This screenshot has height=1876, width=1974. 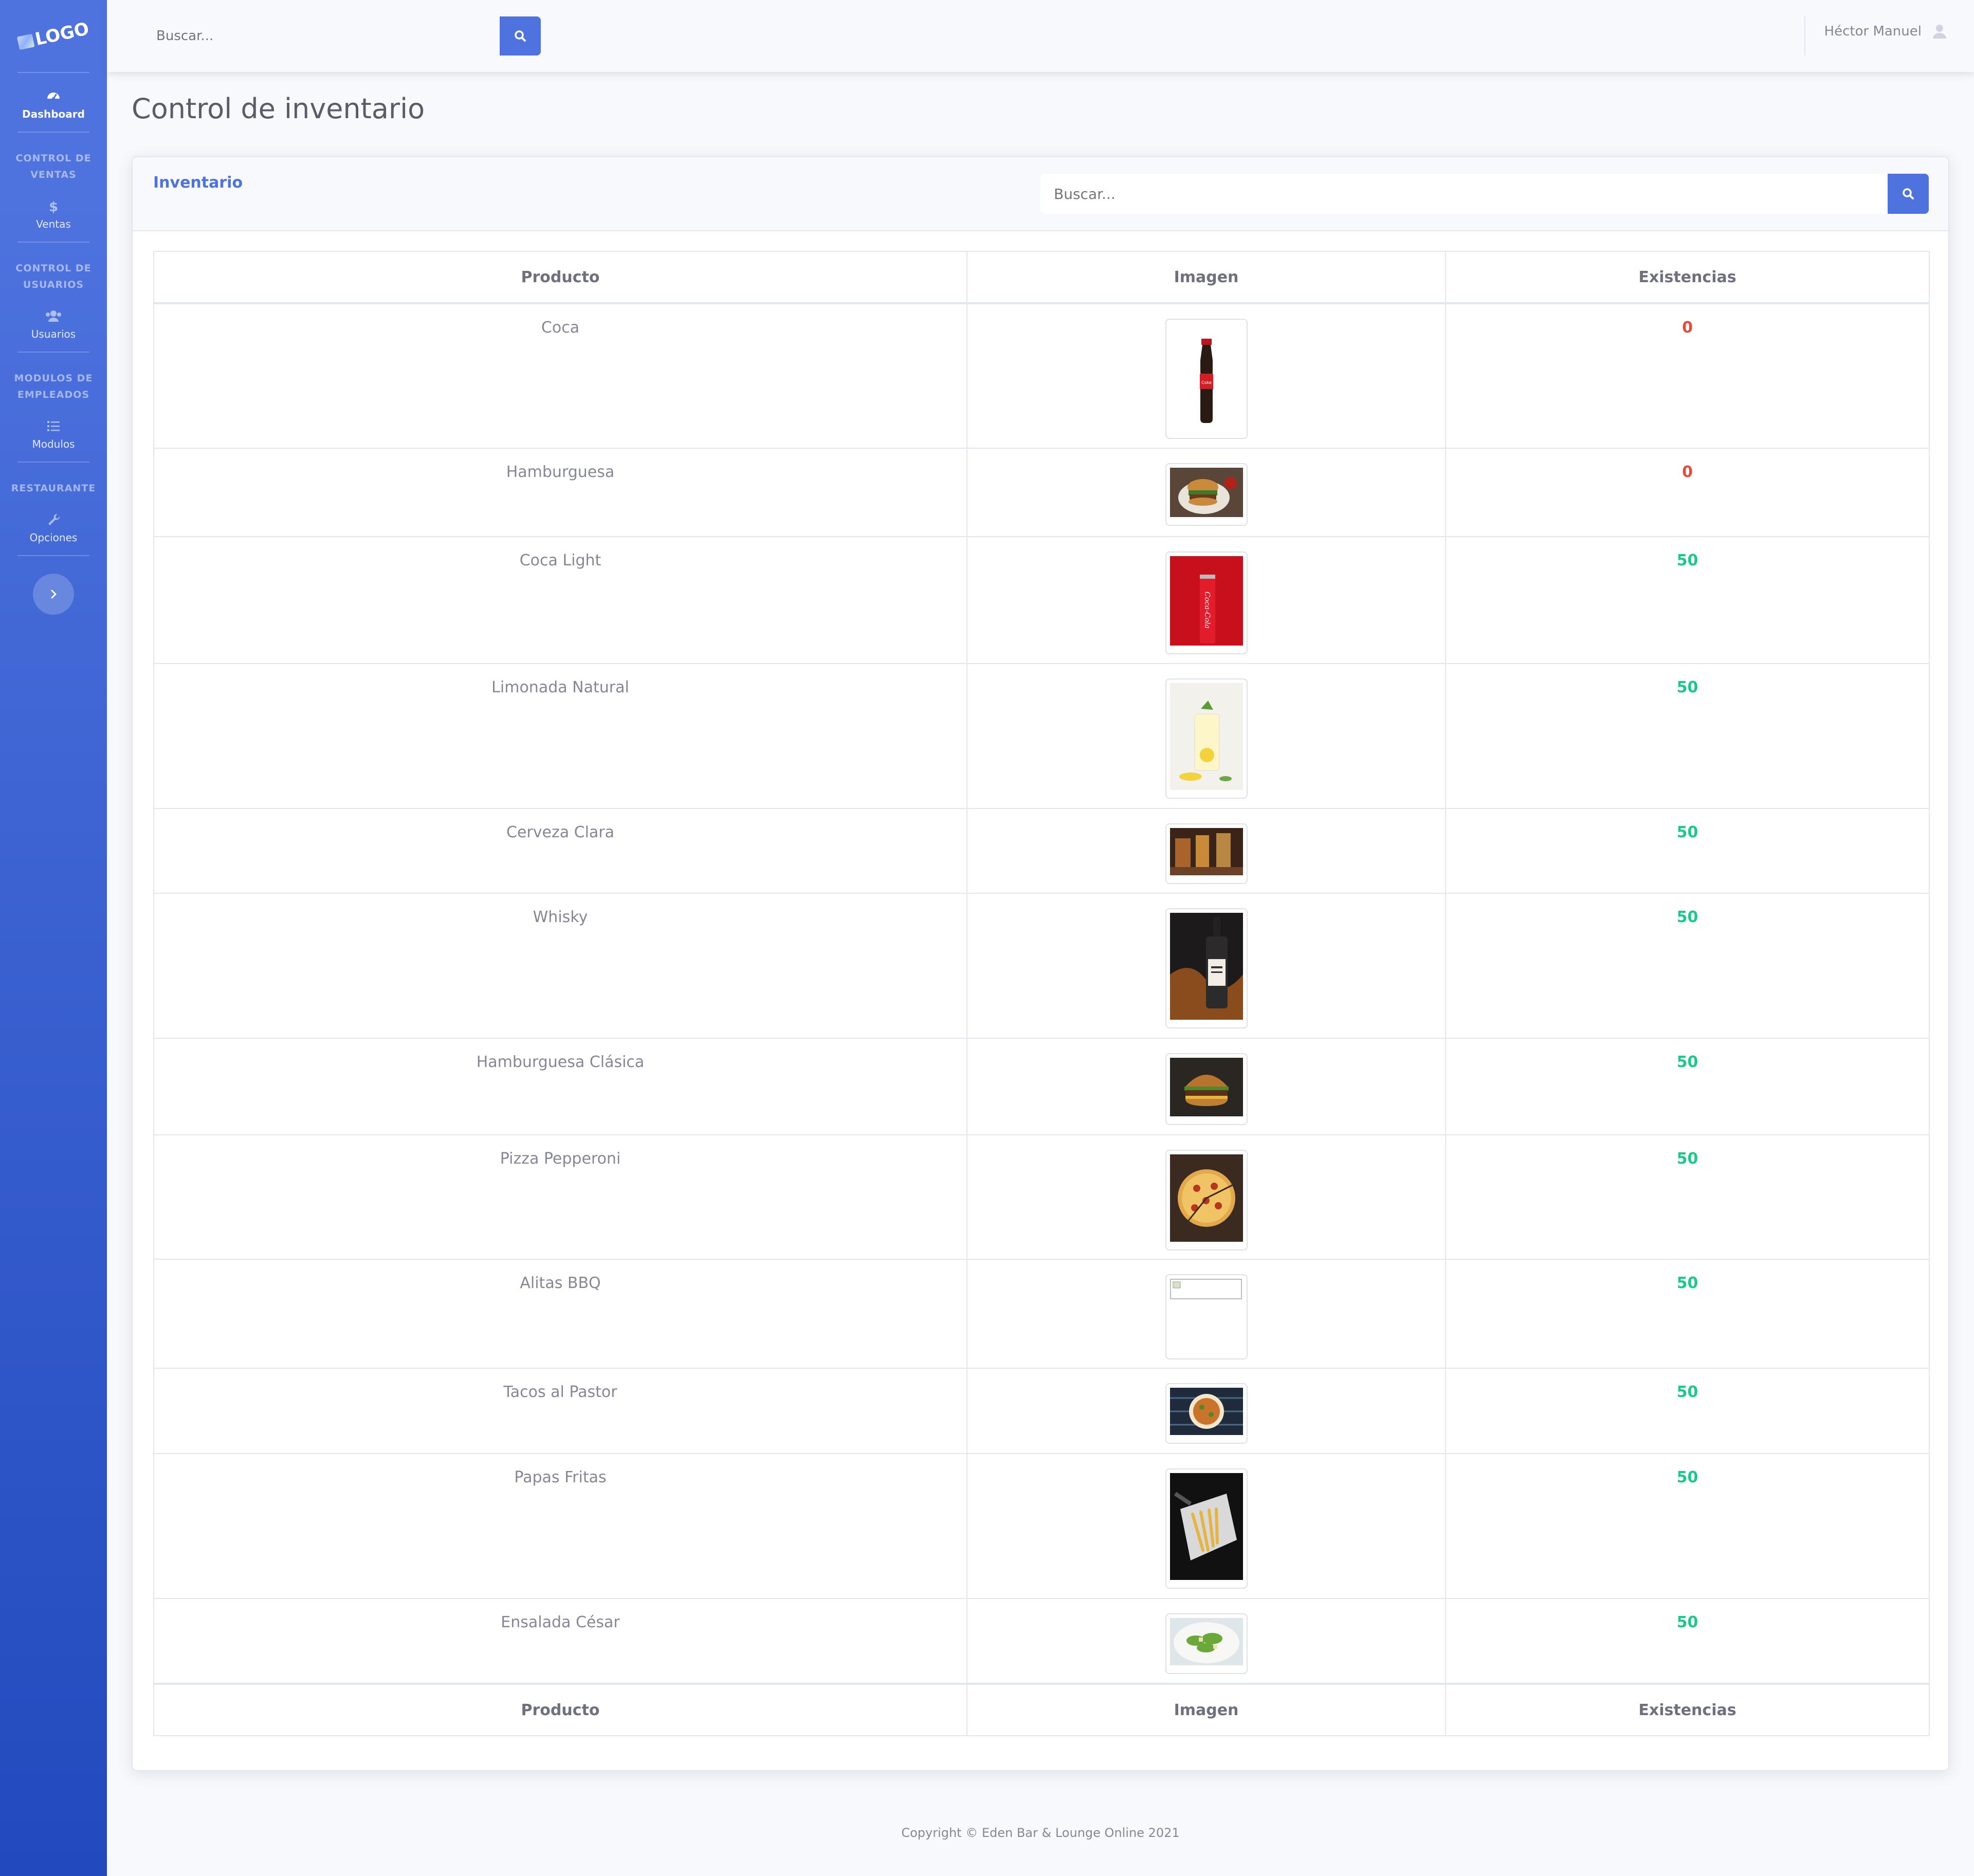 What do you see at coordinates (1687, 277) in the screenshot?
I see `column-header-existencias: Existencias` at bounding box center [1687, 277].